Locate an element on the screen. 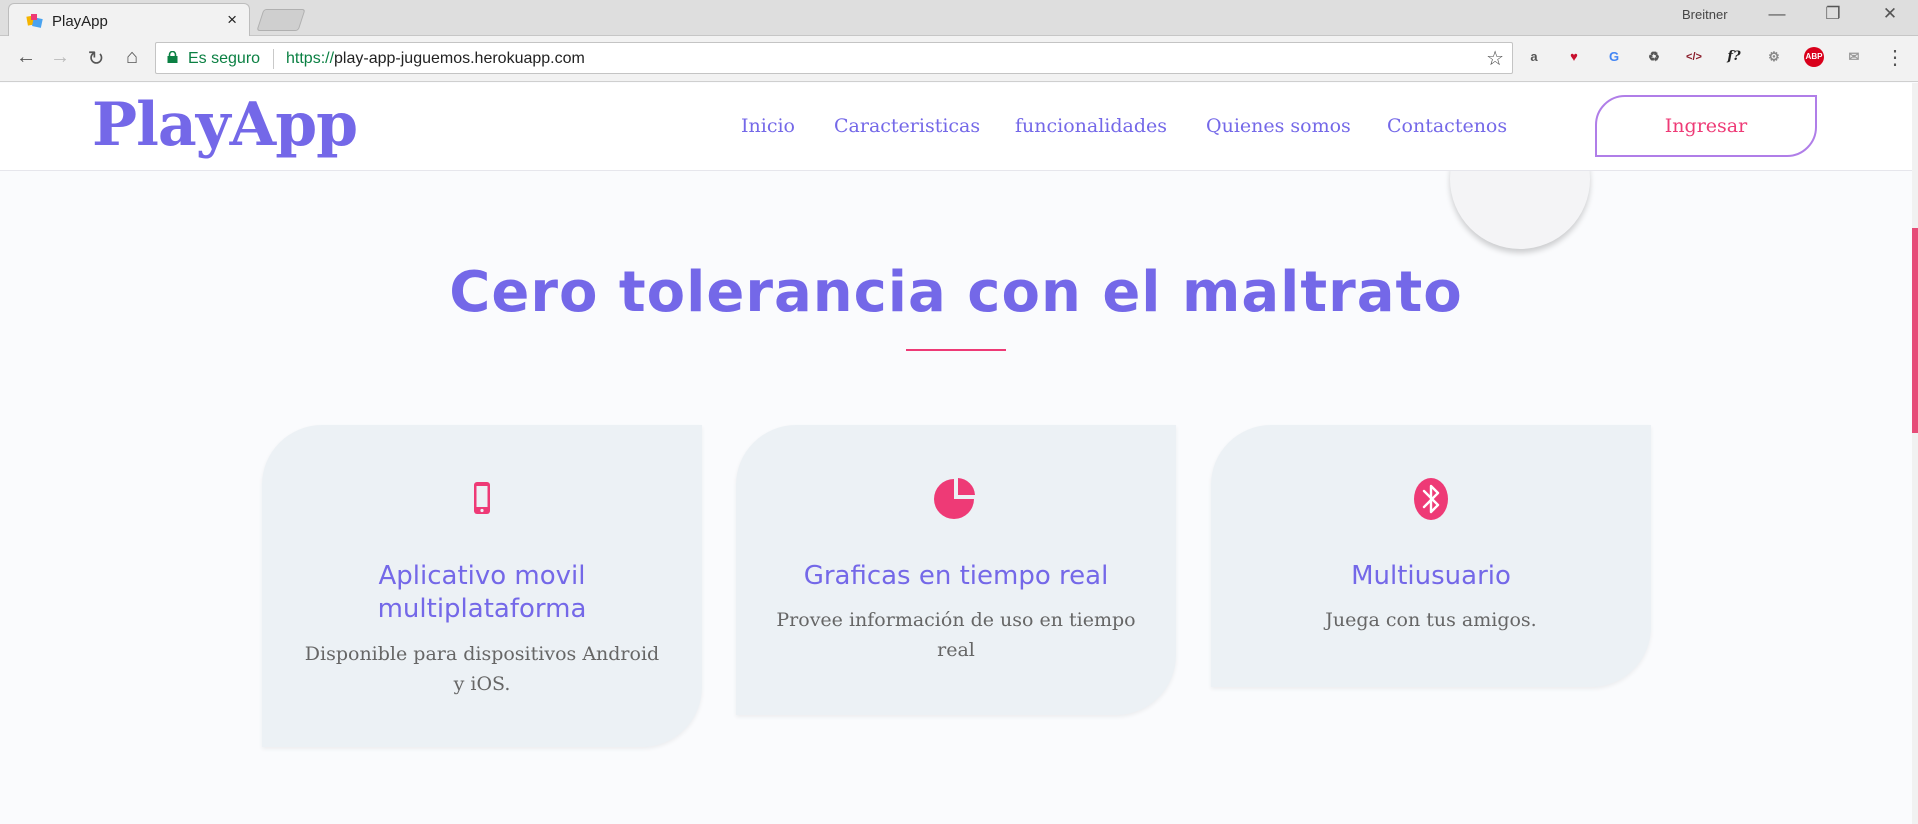 This screenshot has width=1918, height=824. restore-icon: ❐ is located at coordinates (1833, 14).